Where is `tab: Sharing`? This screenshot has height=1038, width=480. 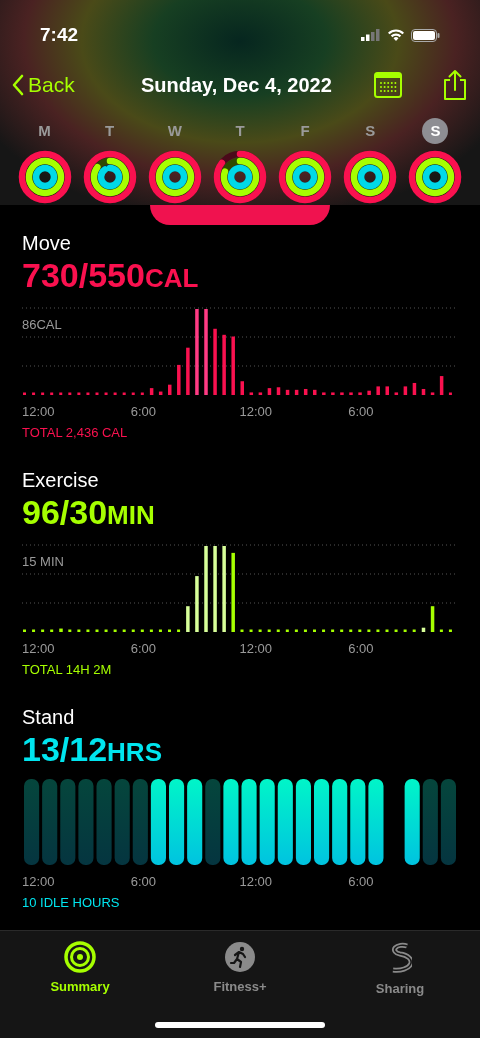 tab: Sharing is located at coordinates (400, 970).